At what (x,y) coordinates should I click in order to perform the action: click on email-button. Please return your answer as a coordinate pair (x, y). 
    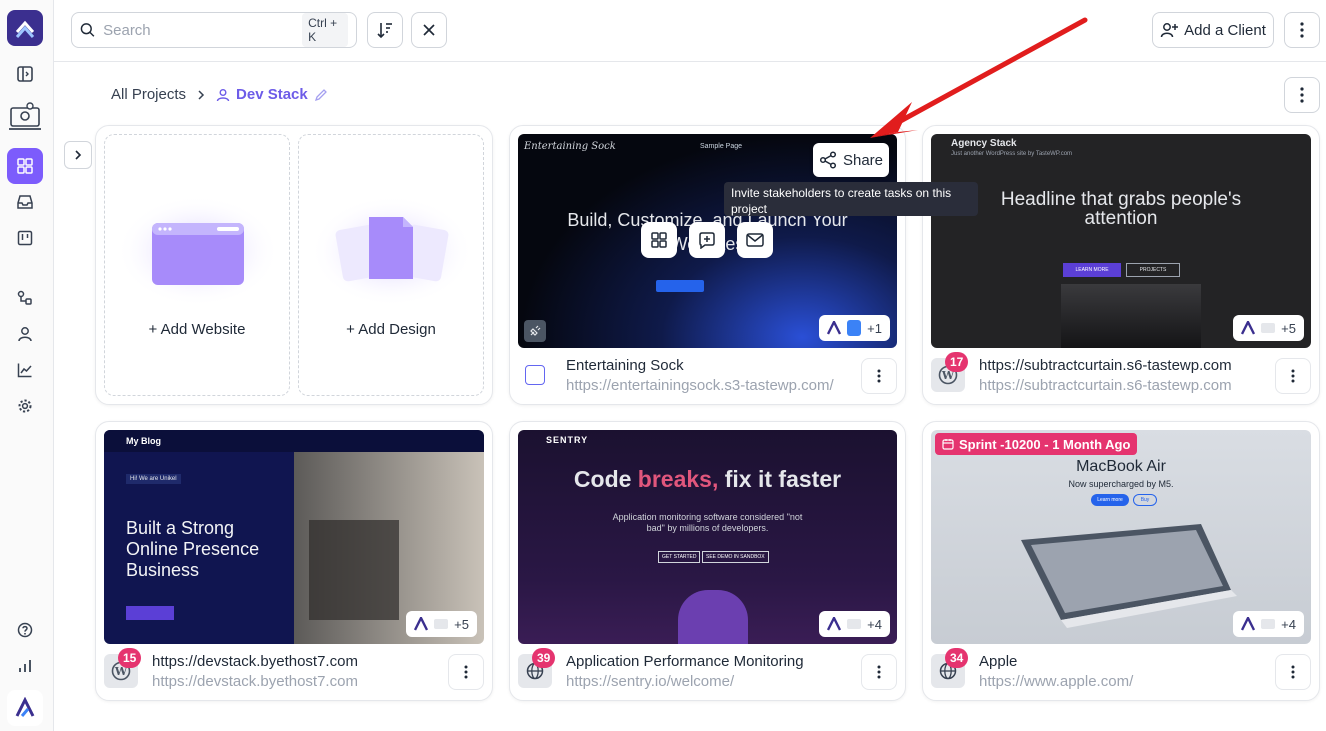
    Looking at the image, I should click on (755, 240).